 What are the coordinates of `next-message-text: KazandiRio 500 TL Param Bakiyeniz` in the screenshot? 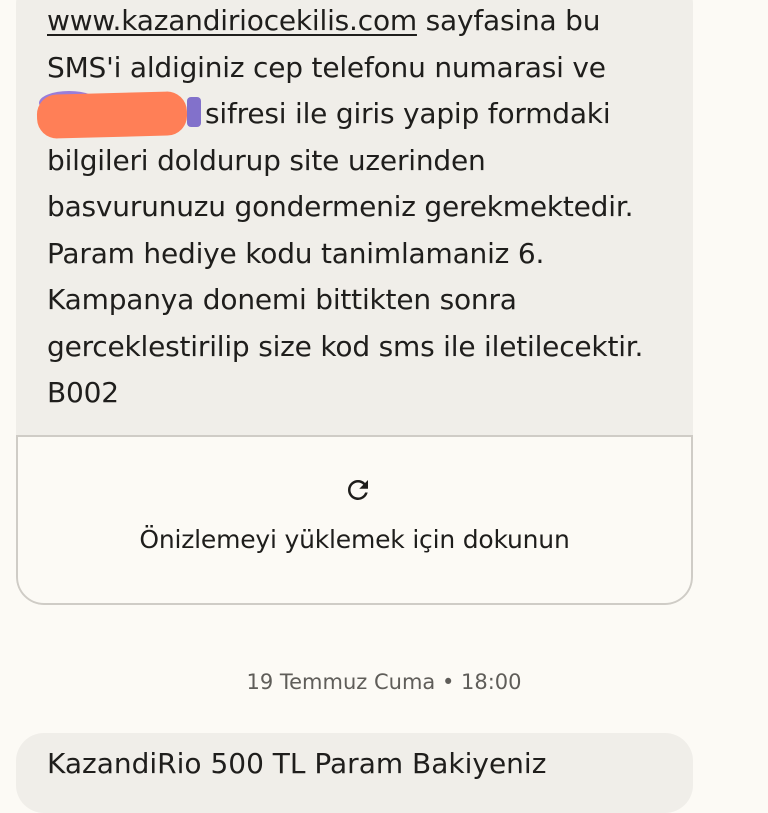 It's located at (297, 763).